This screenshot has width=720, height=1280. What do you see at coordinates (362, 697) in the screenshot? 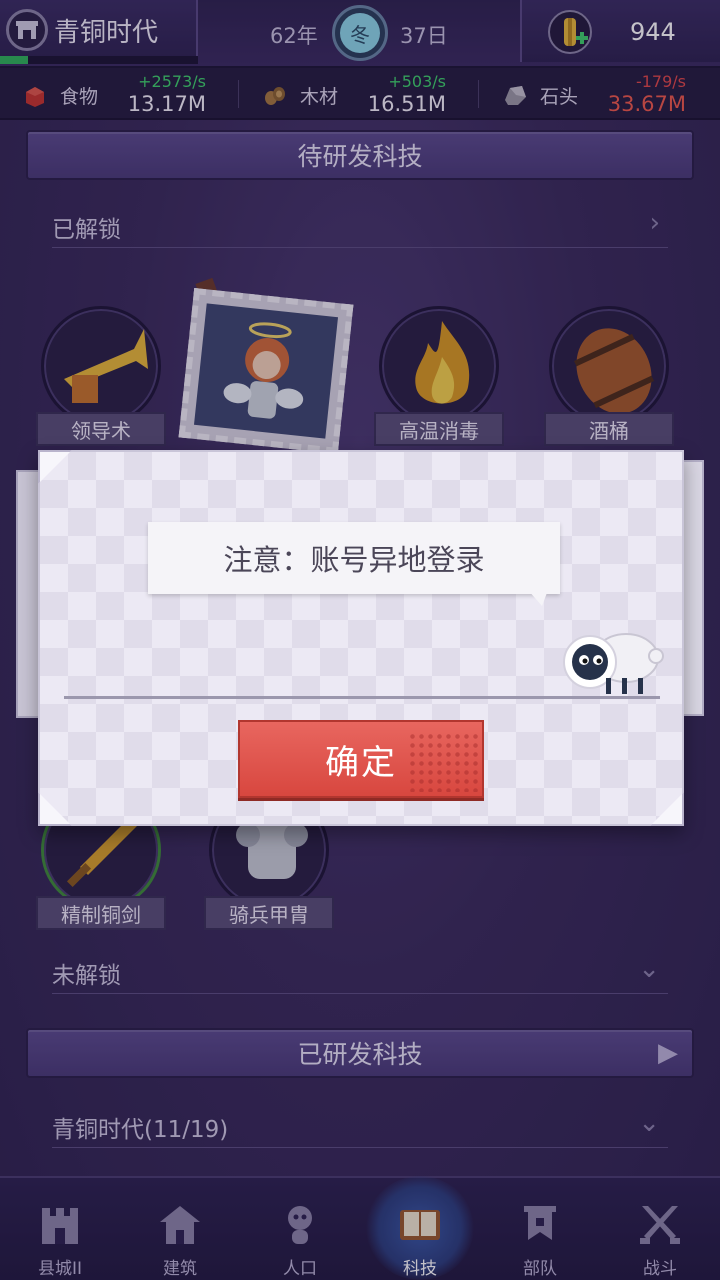
I see `divider` at bounding box center [362, 697].